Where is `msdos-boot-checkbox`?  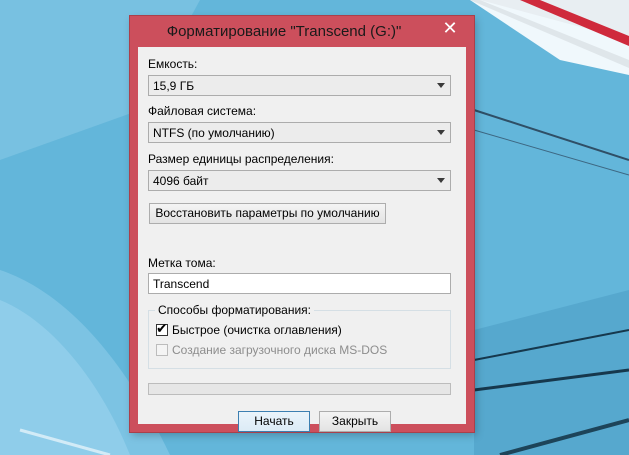 msdos-boot-checkbox is located at coordinates (162, 350).